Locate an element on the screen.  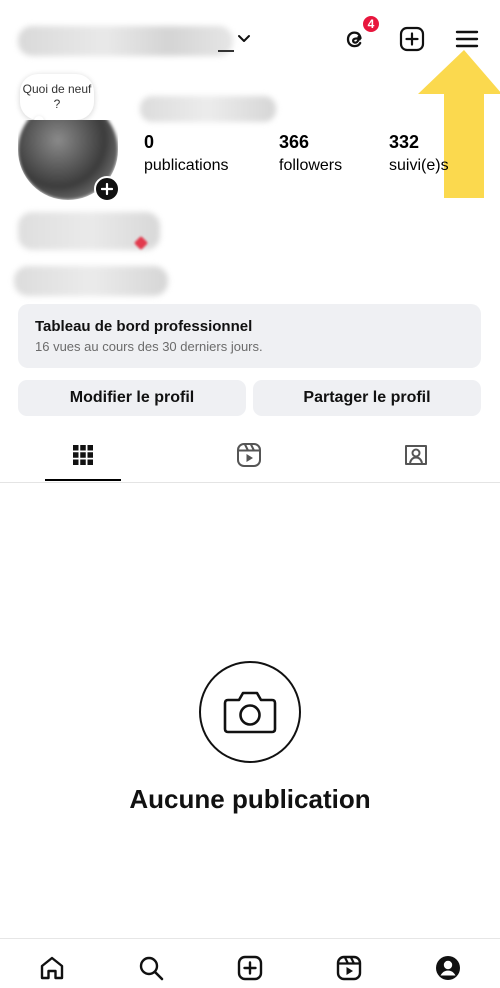
bottom-nav-divider is located at coordinates (250, 938).